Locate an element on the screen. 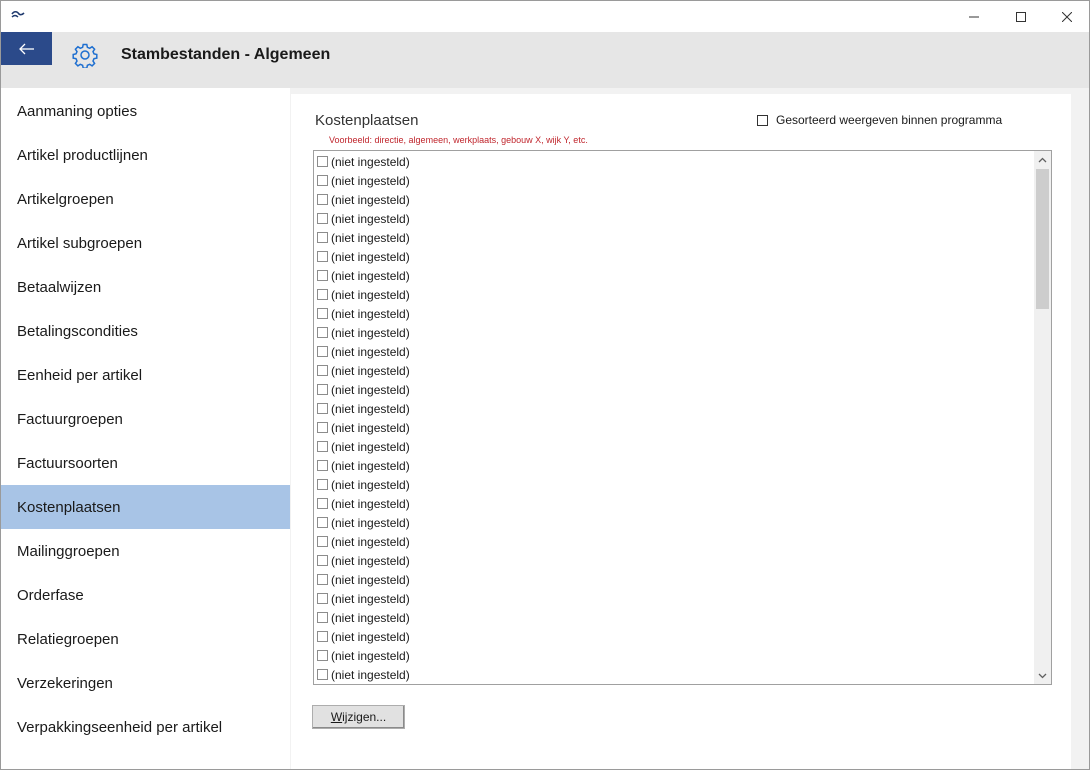 The width and height of the screenshot is (1090, 770). sidebar-item: Artikel subgroepen is located at coordinates (145, 243).